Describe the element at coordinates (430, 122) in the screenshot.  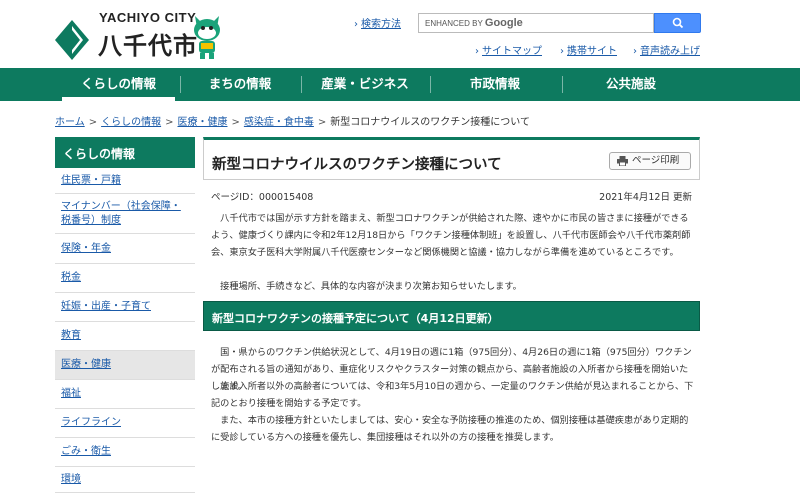
I see `breadcrumb-current: 新型コロナウイルスのワクチン接種について` at that location.